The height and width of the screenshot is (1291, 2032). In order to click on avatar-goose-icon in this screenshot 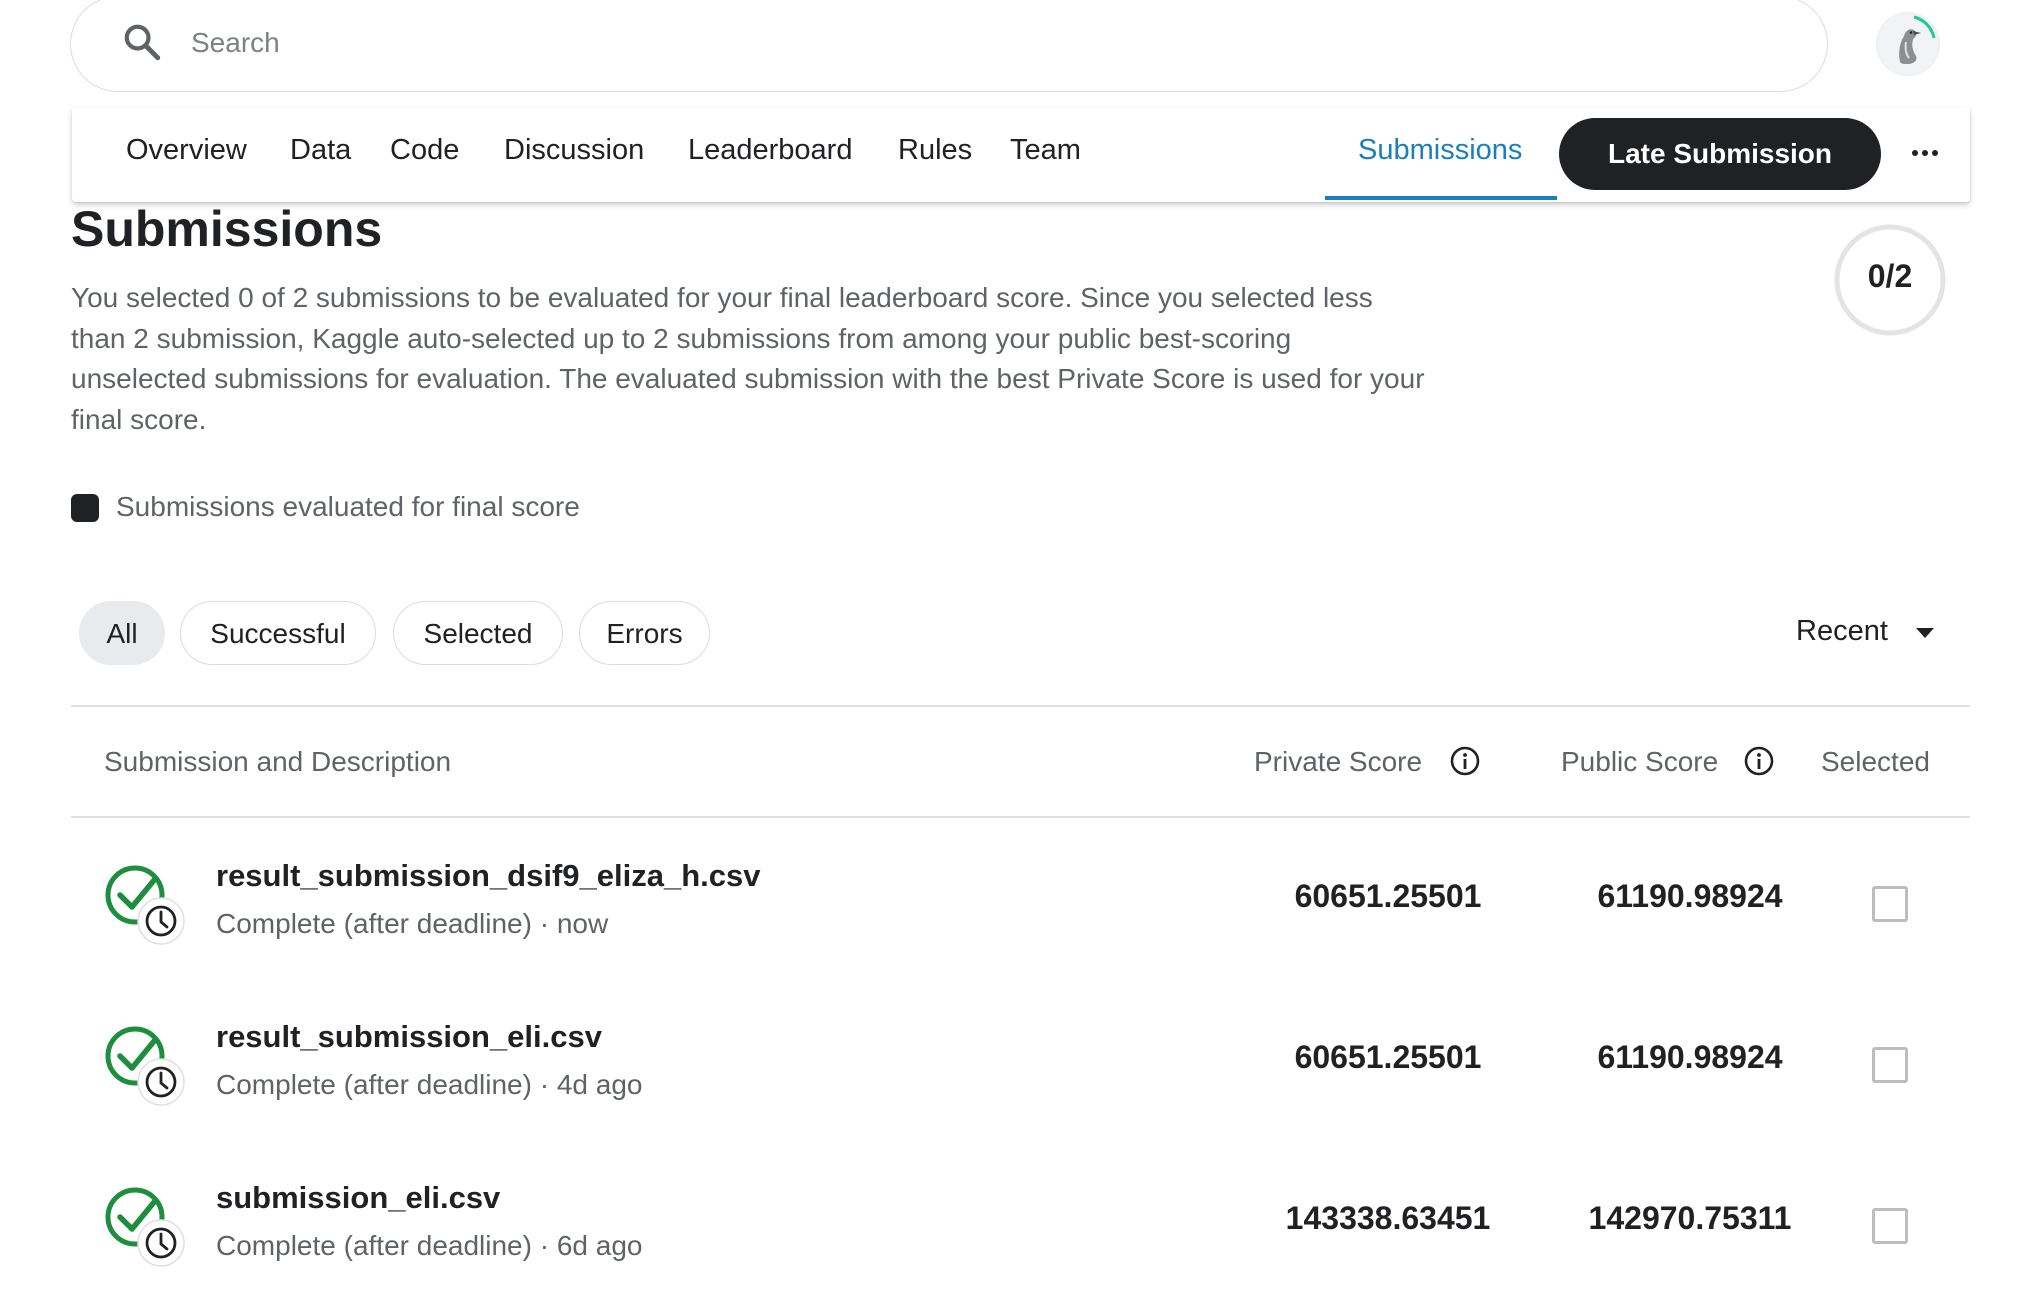, I will do `click(1908, 44)`.